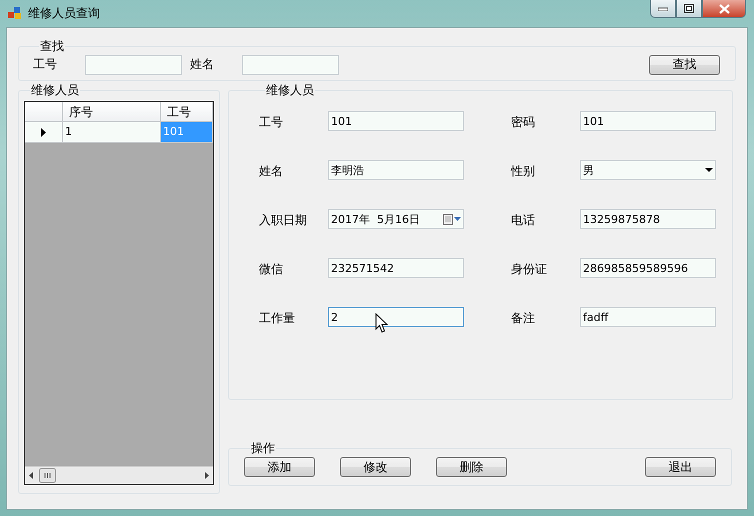  I want to click on window-title: 维修人员查询, so click(64, 13).